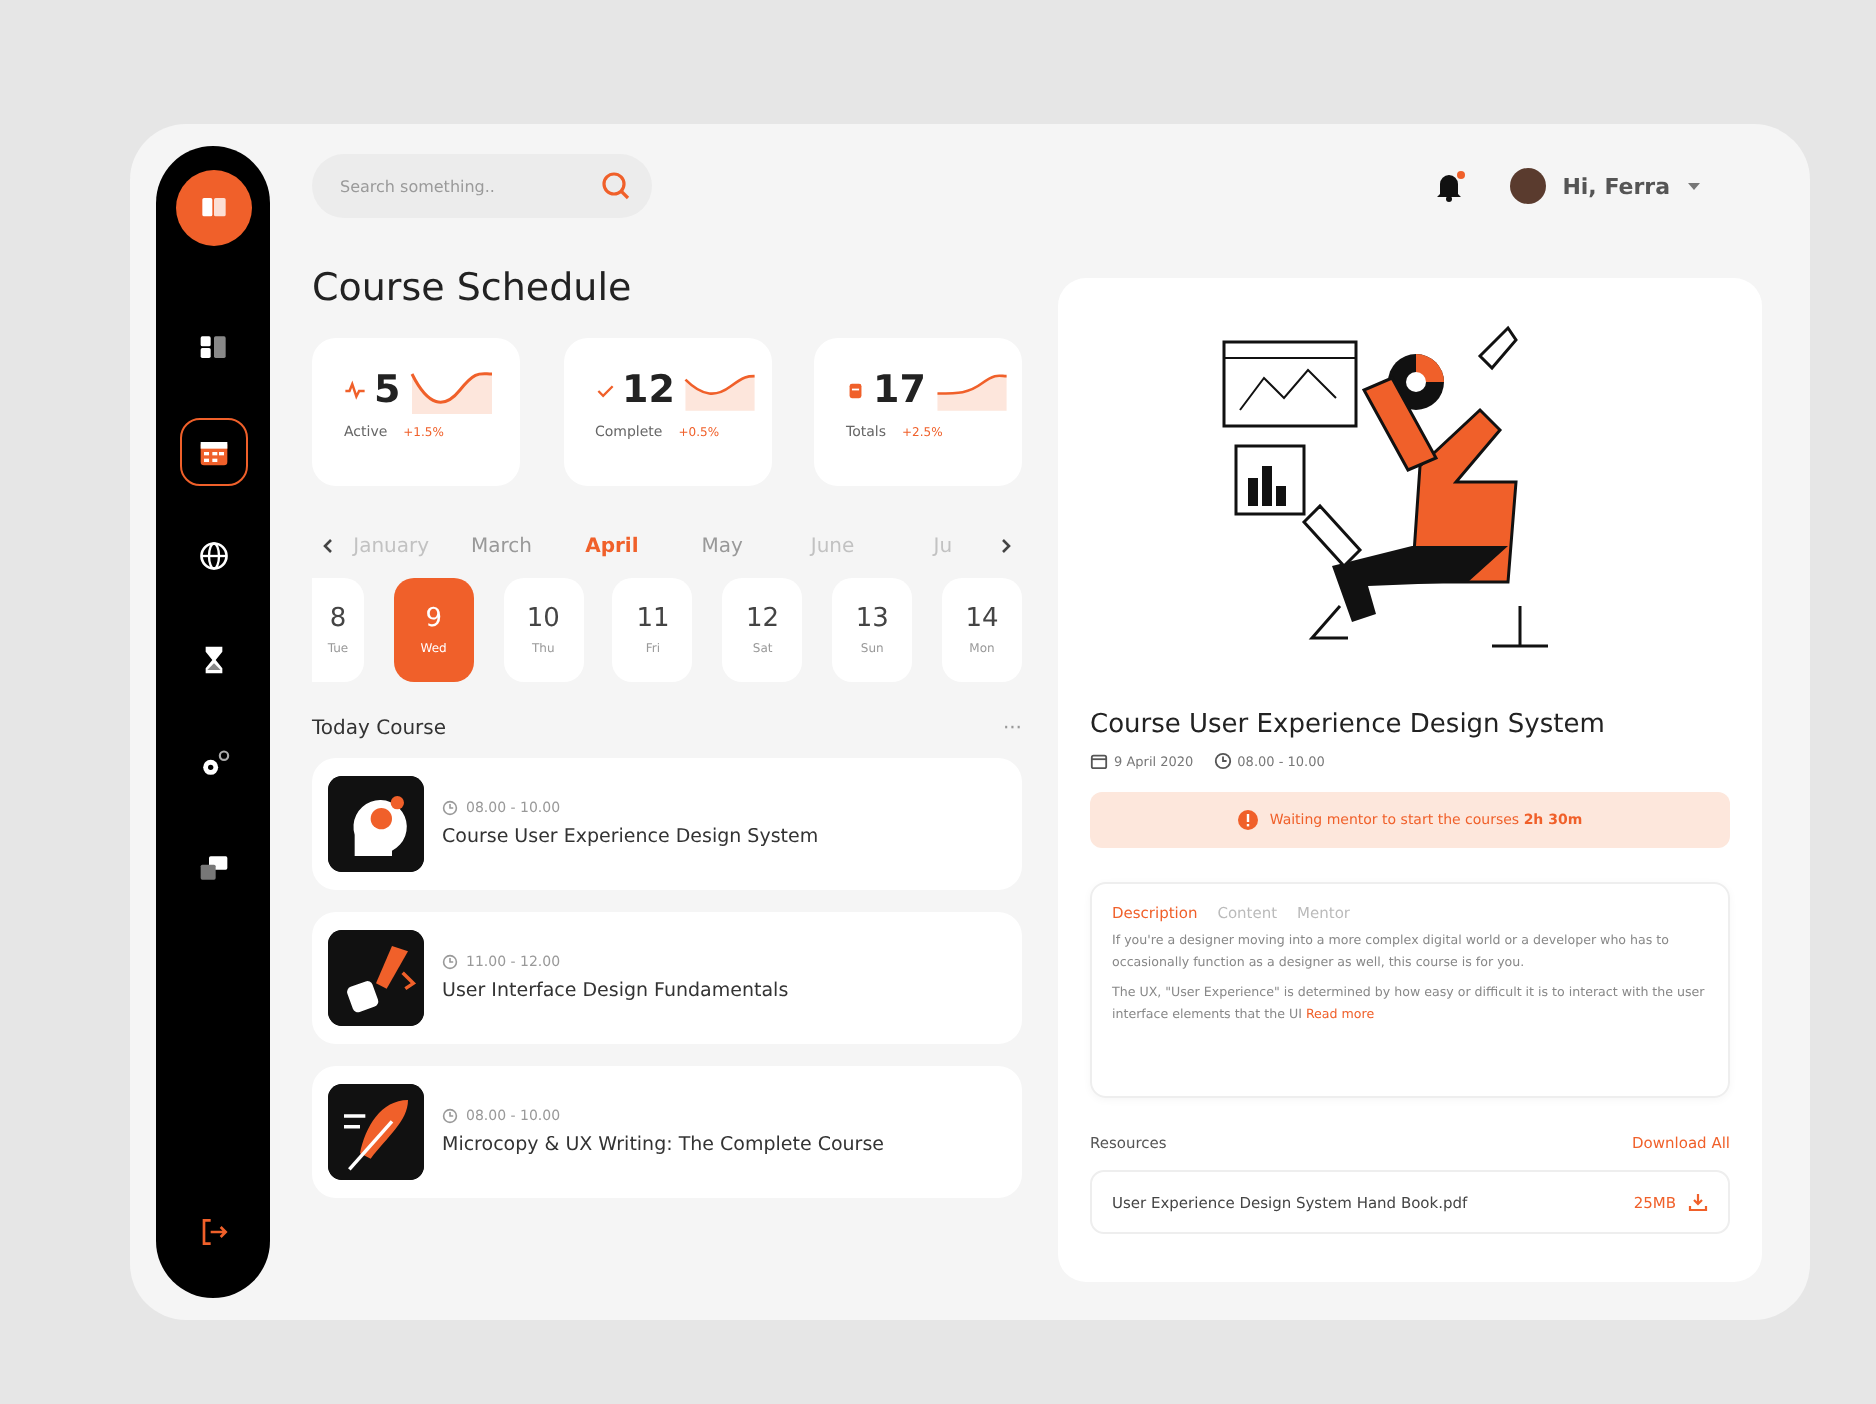  Describe the element at coordinates (856, 390) in the screenshot. I see `clipboard-icon` at that location.